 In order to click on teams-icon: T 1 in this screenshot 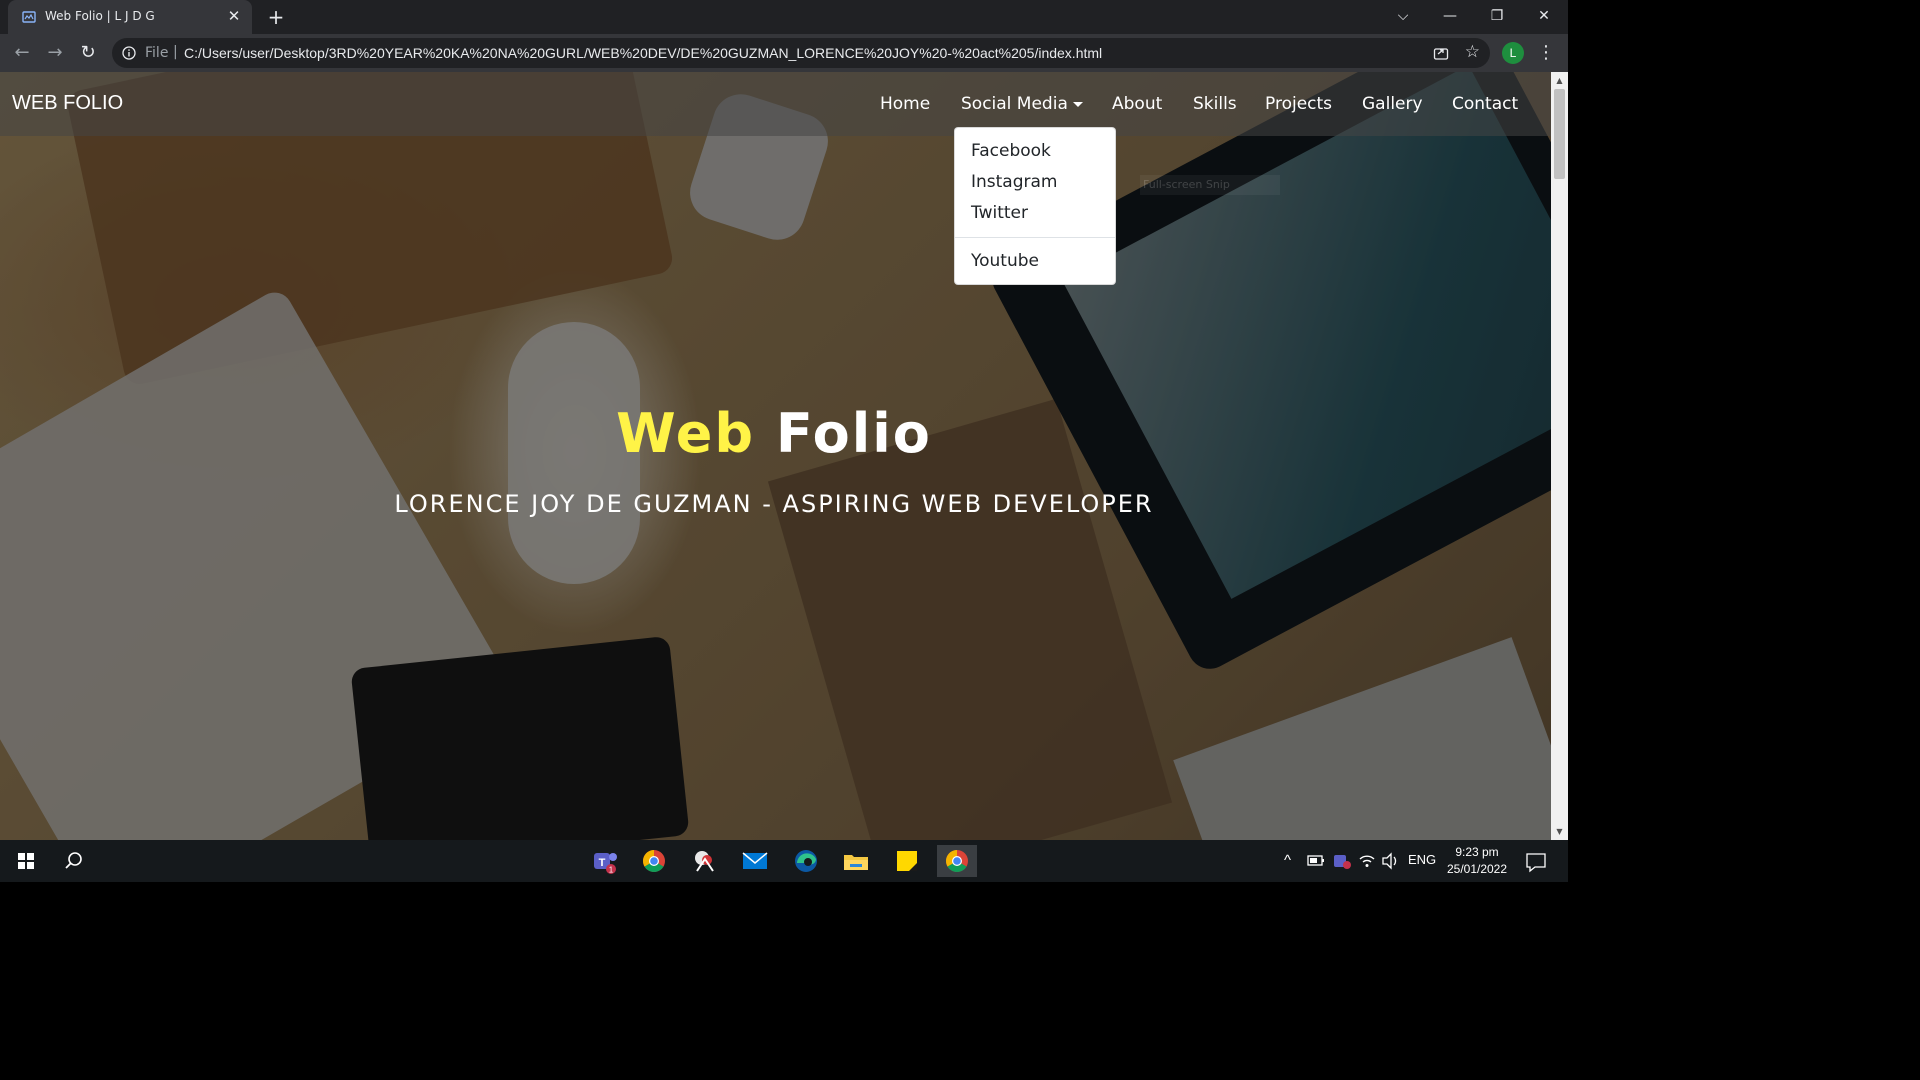, I will do `click(604, 861)`.